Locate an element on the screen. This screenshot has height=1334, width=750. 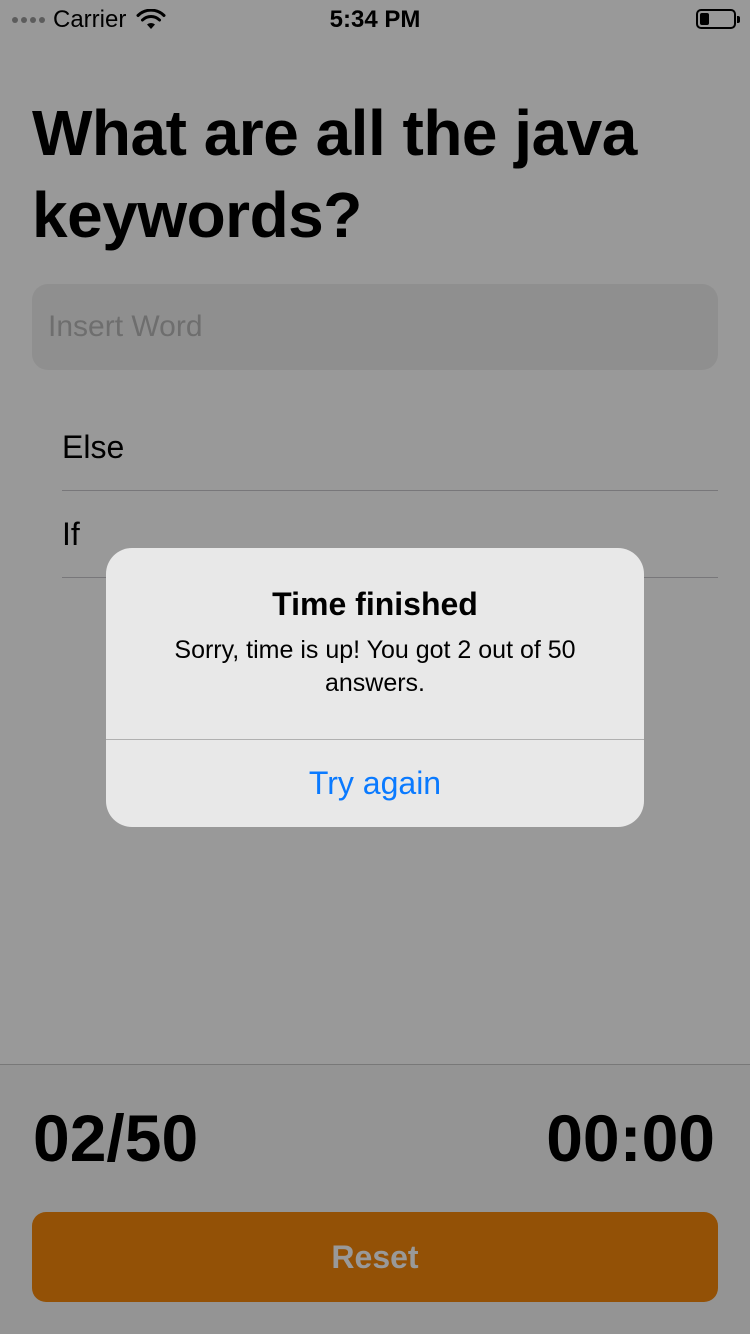
alert-title: Time finished is located at coordinates (375, 604).